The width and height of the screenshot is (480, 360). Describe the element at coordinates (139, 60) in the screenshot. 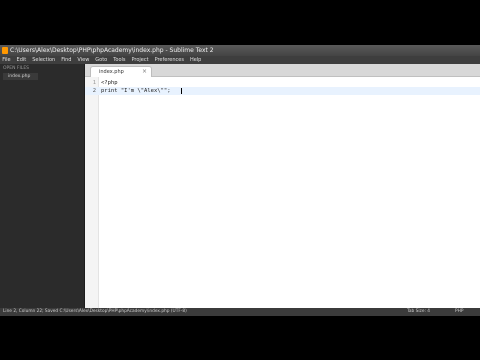

I see `menu-project: Project` at that location.